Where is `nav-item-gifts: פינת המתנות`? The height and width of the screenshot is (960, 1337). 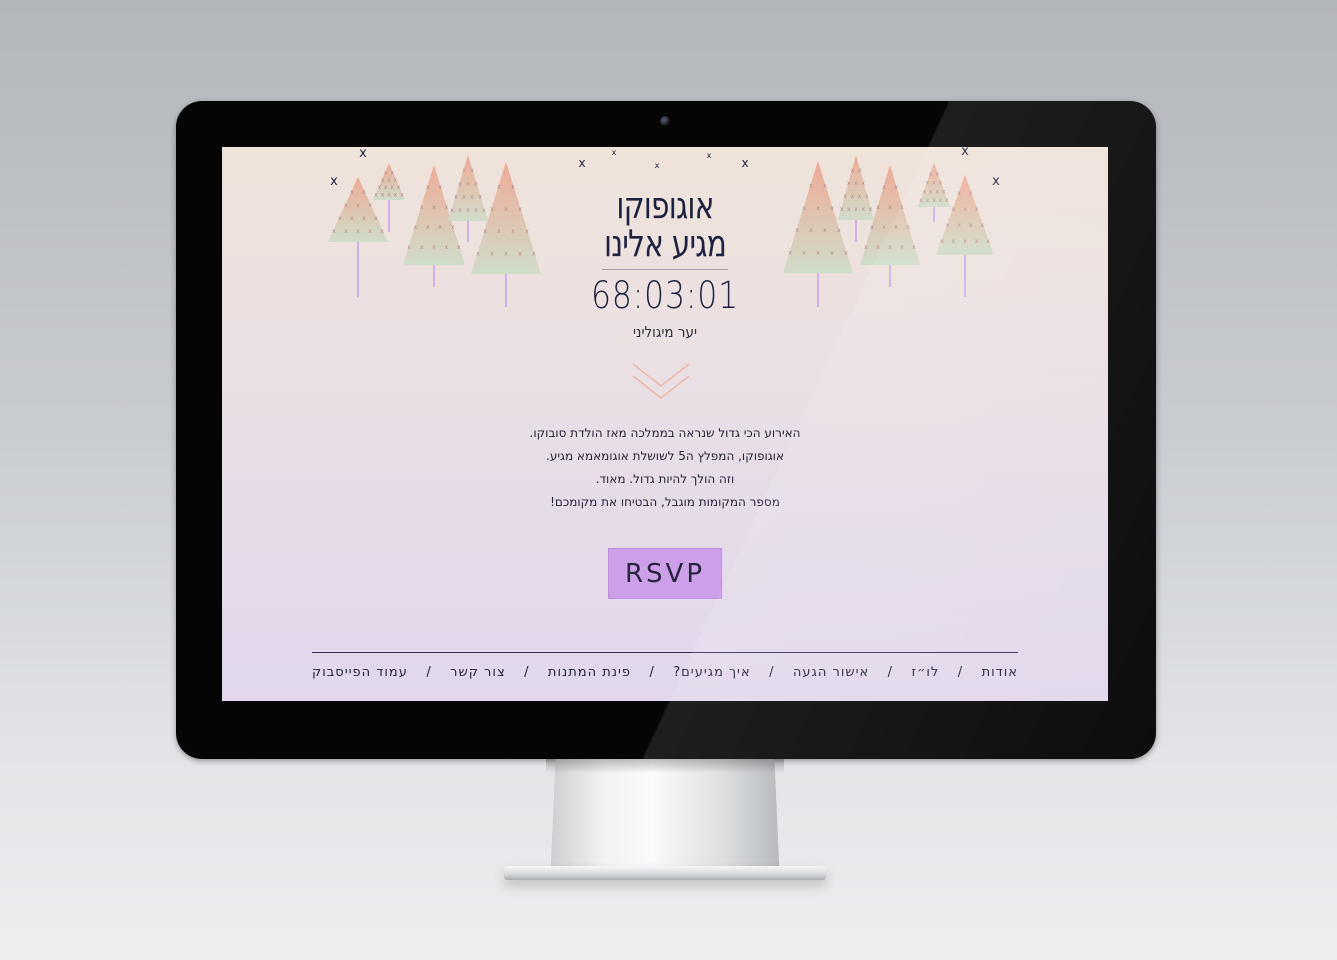
nav-item-gifts: פינת המתנות is located at coordinates (589, 672).